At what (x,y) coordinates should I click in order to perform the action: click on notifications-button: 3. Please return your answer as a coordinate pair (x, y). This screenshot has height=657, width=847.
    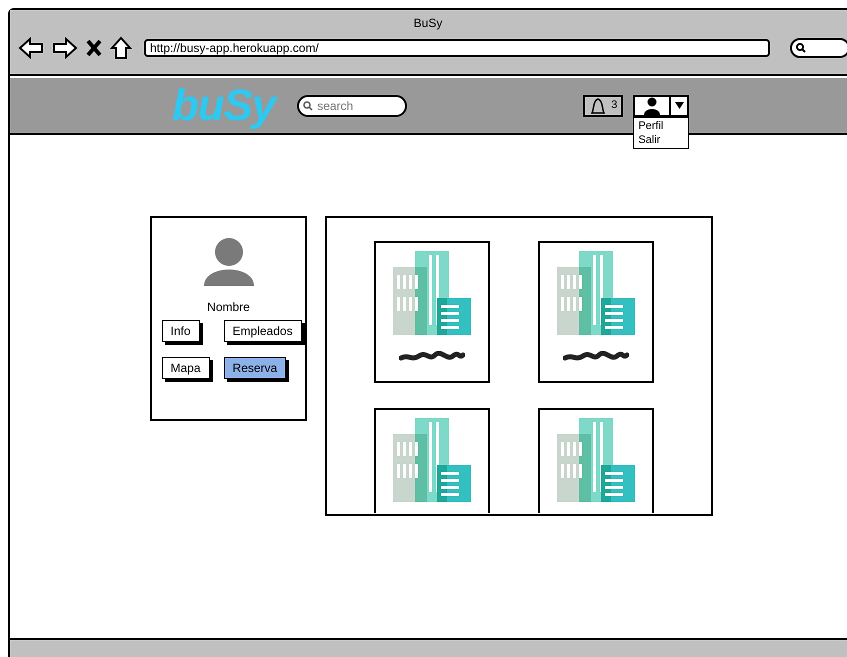
    Looking at the image, I should click on (603, 105).